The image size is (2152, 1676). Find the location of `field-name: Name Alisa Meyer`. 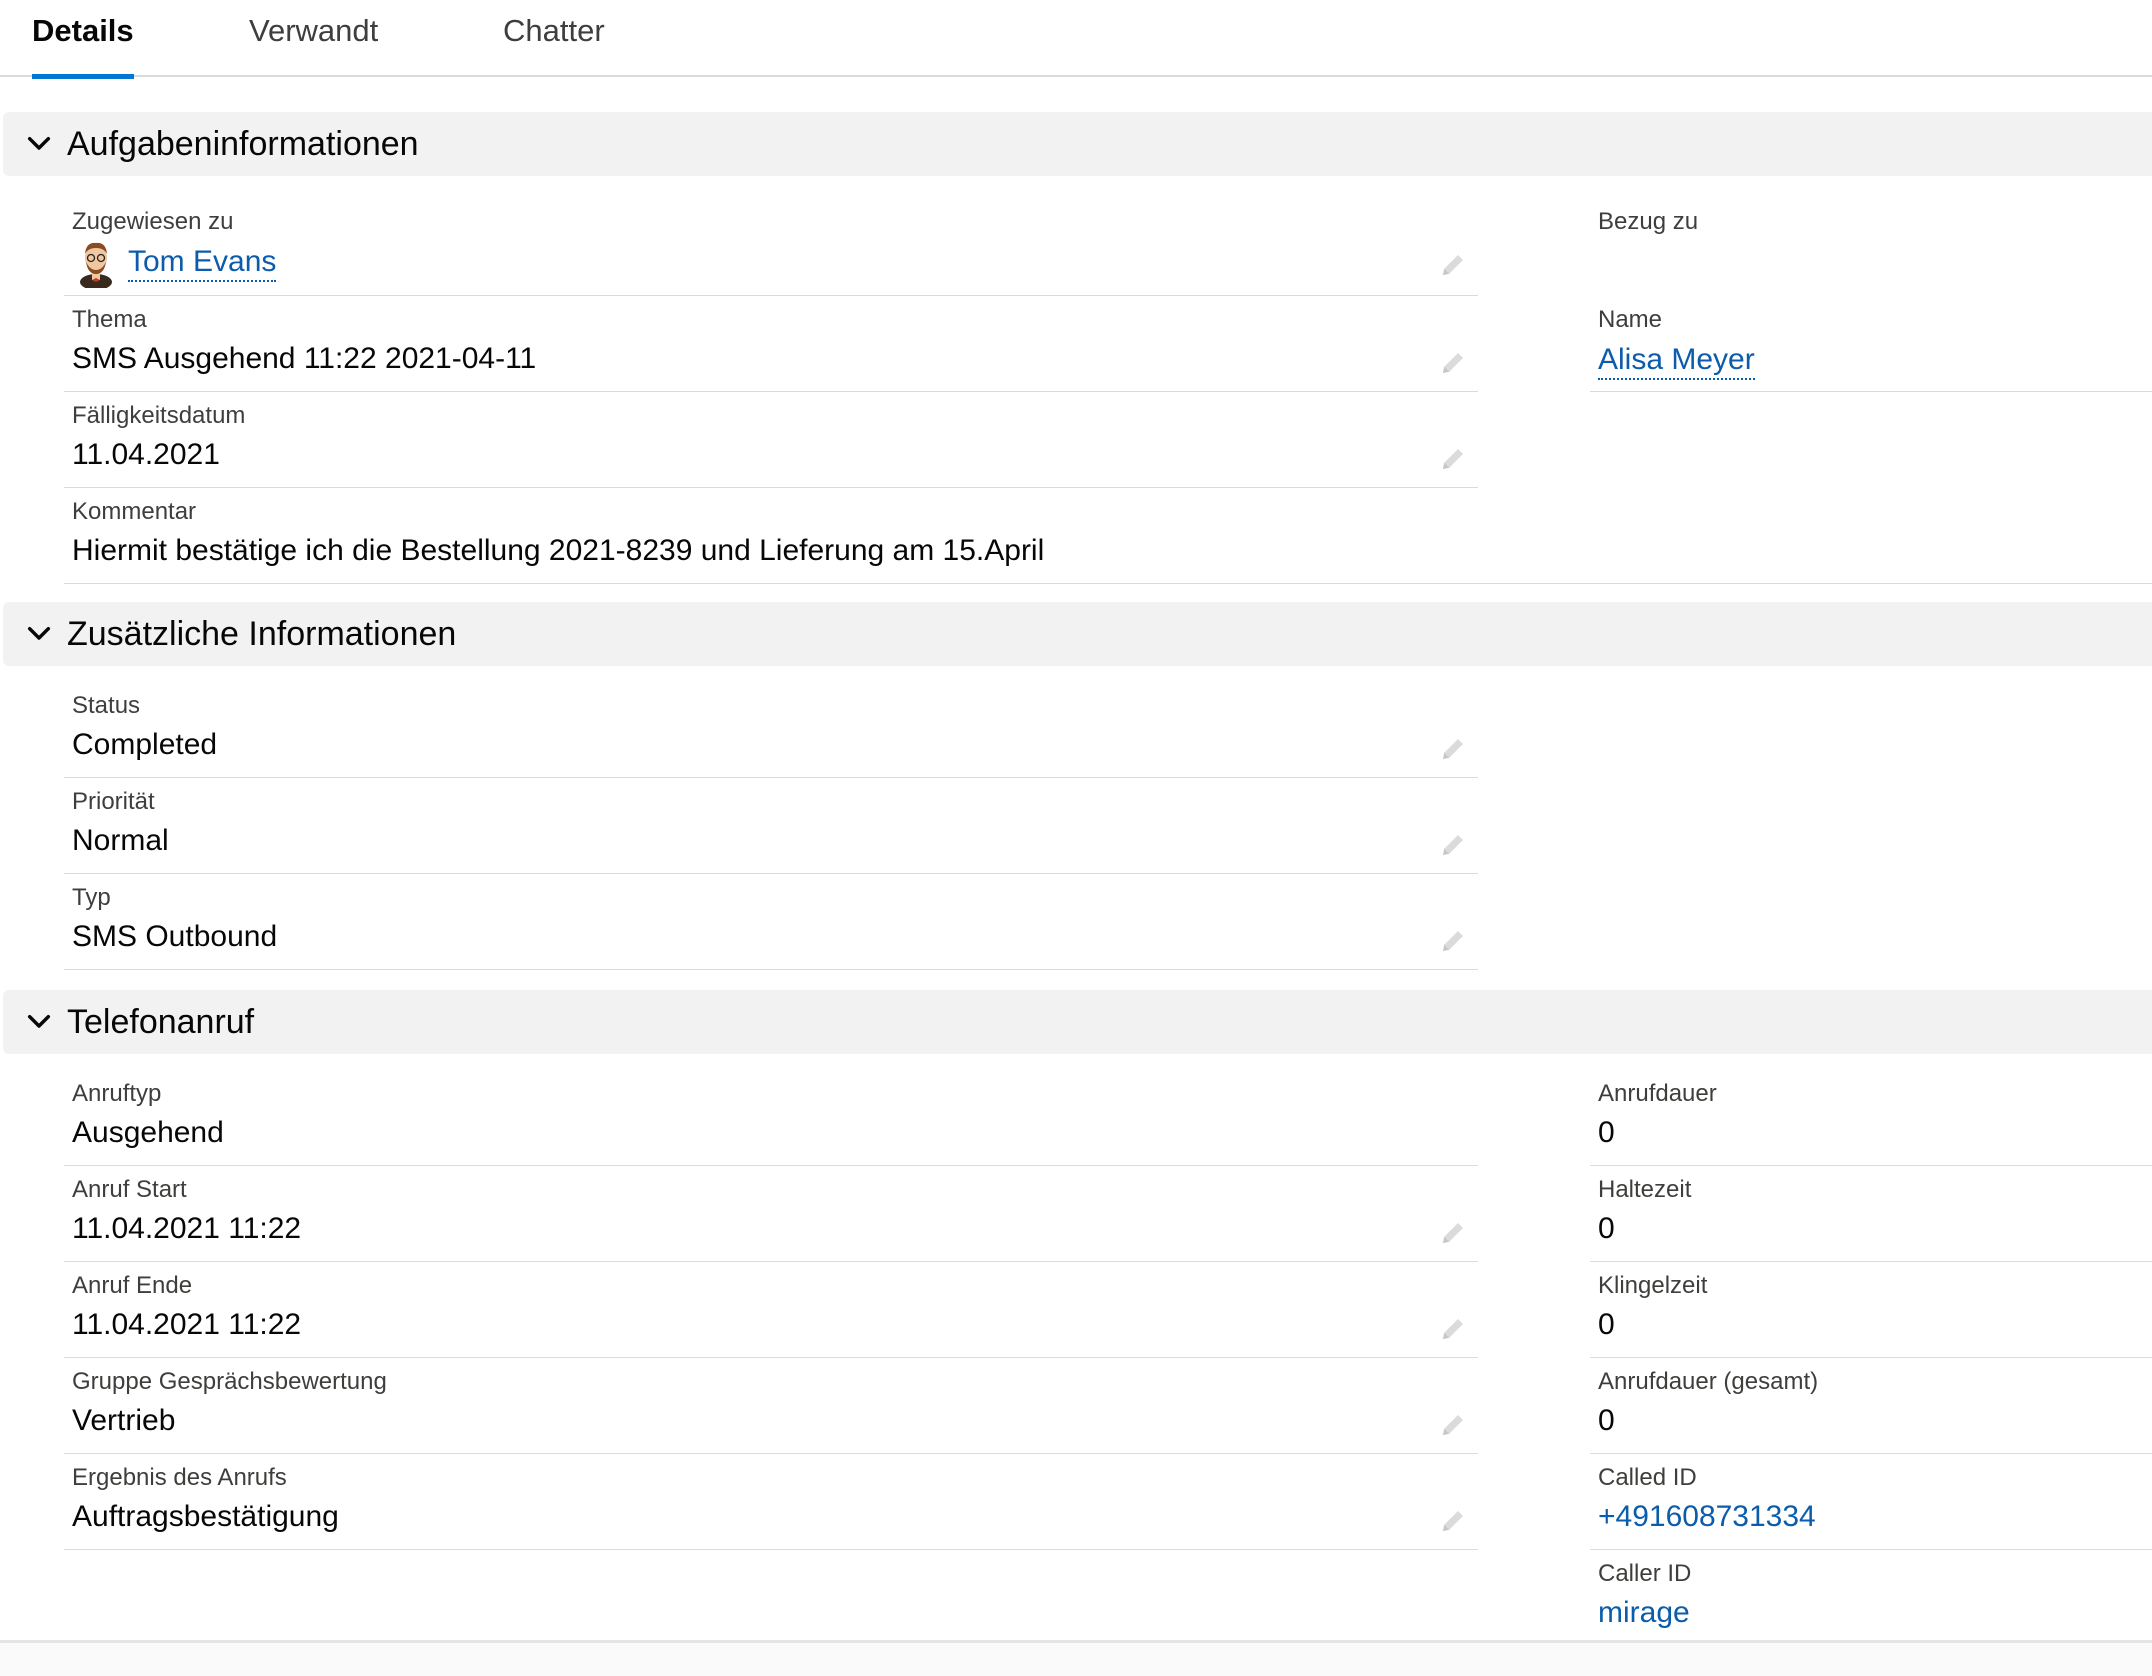

field-name: Name Alisa Meyer is located at coordinates (1871, 344).